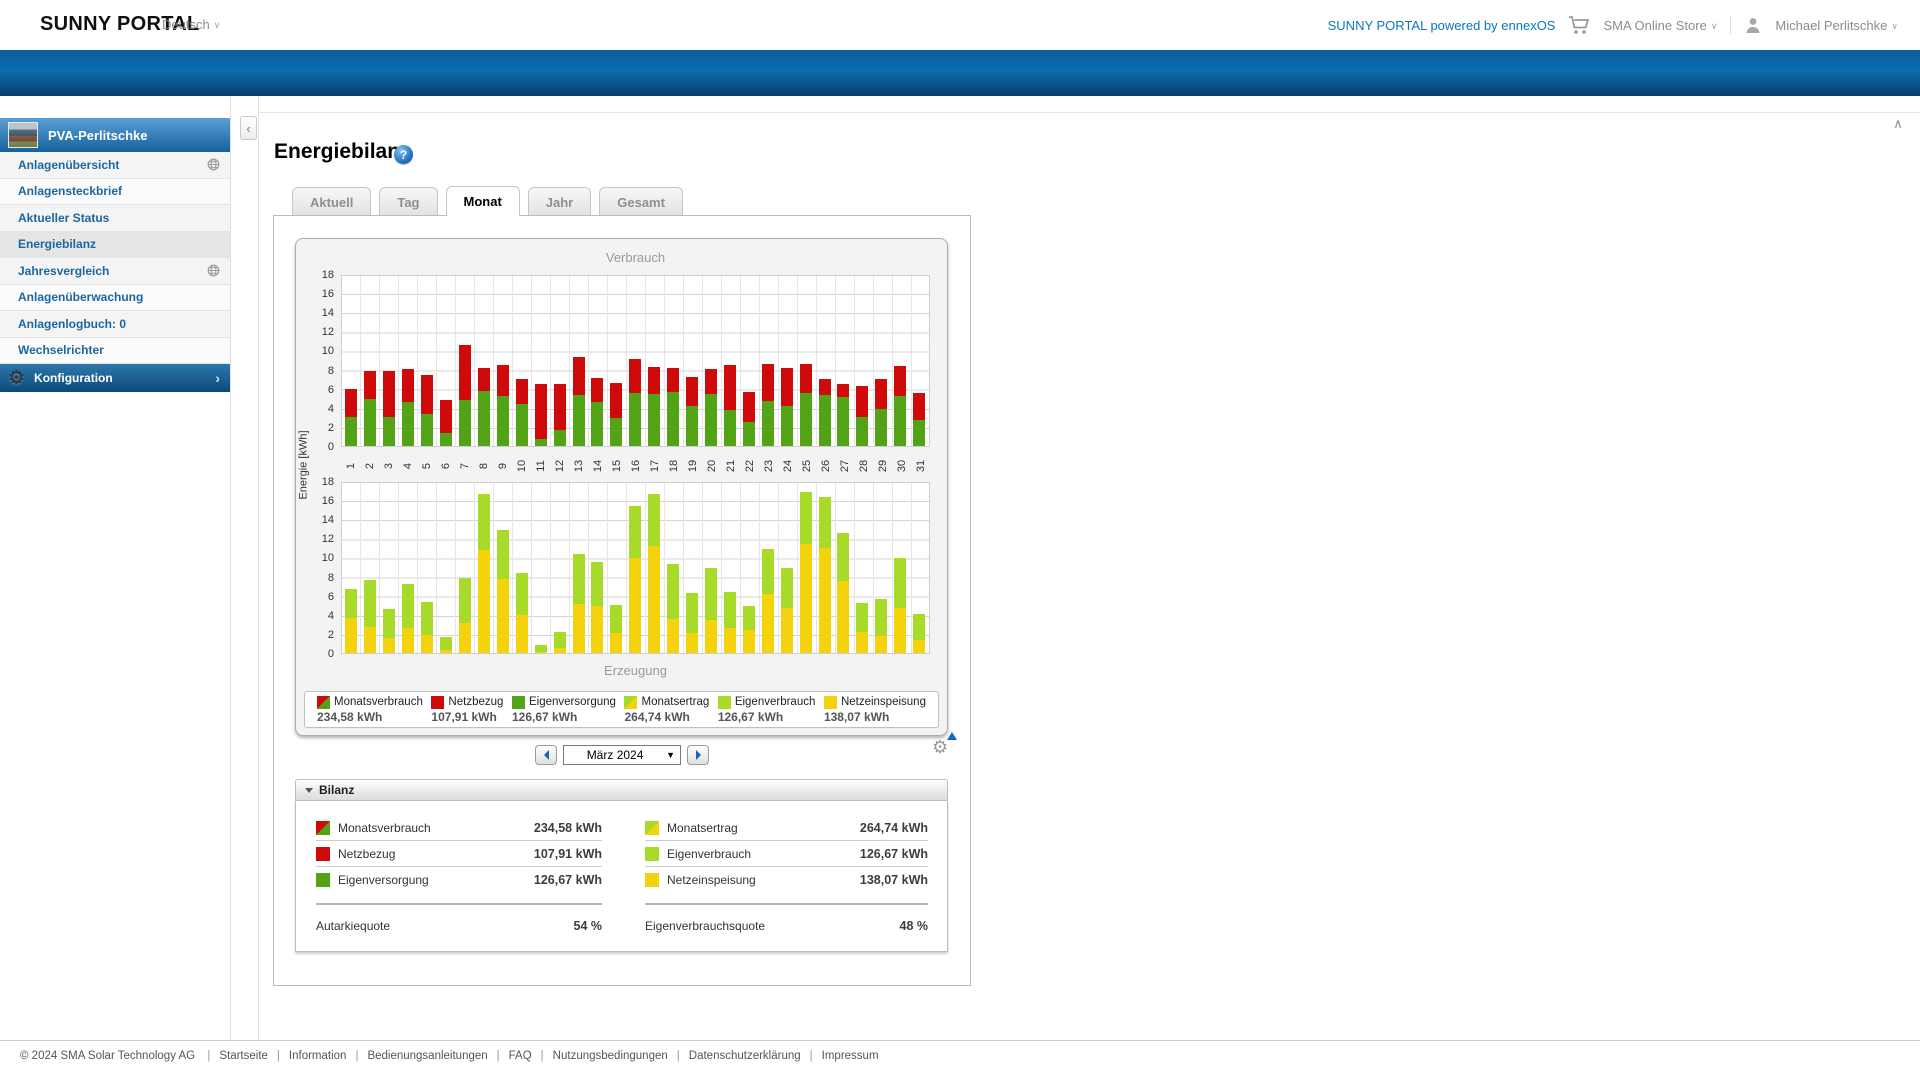  Describe the element at coordinates (332, 201) in the screenshot. I see `tab-aktuell: Aktuell` at that location.